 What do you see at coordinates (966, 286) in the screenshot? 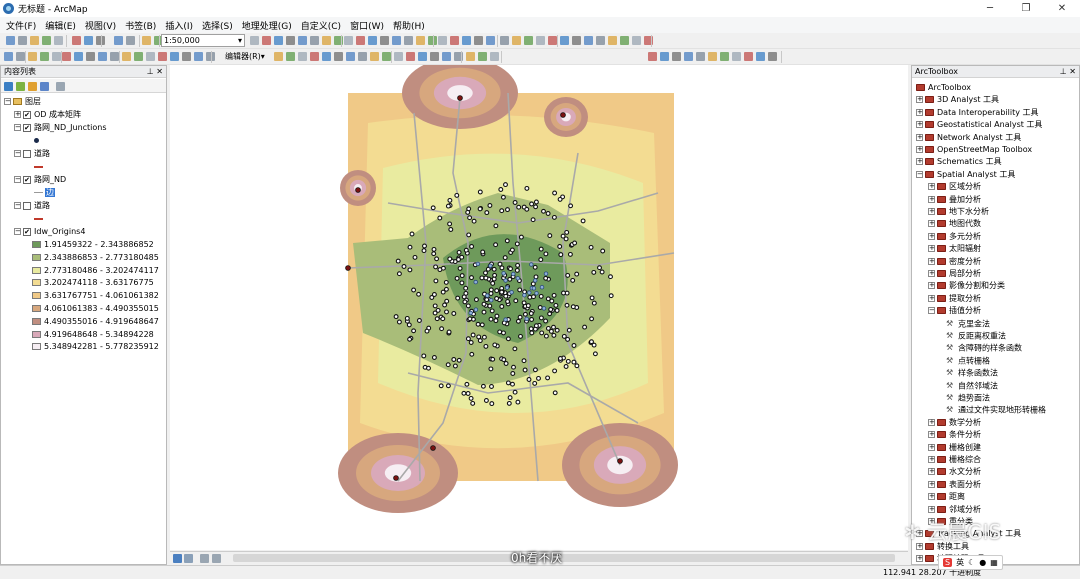
I see `toolset-item: + 影像分割和分类` at bounding box center [966, 286].